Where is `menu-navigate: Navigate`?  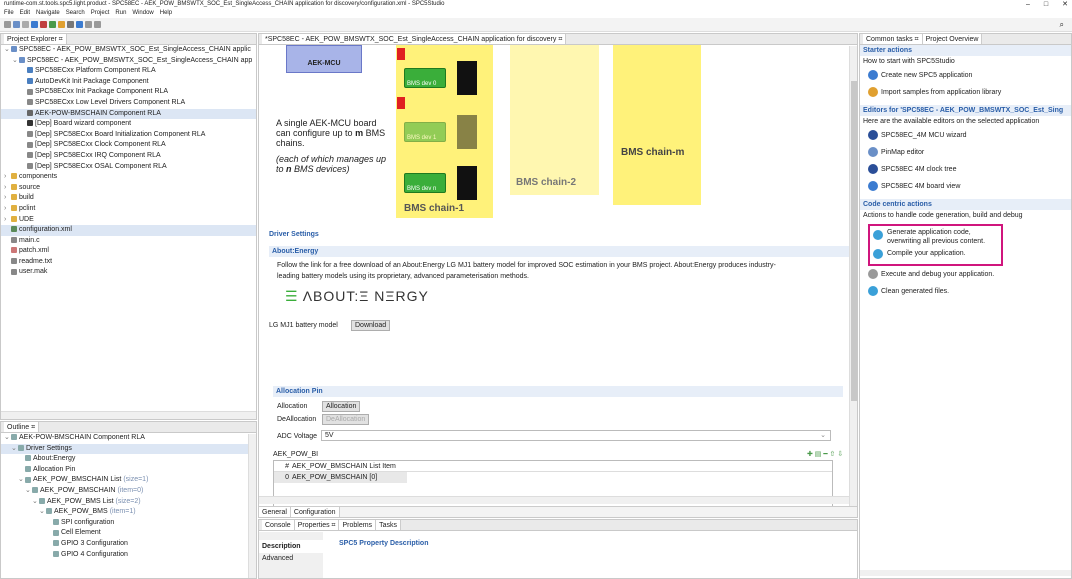 menu-navigate: Navigate is located at coordinates (48, 13).